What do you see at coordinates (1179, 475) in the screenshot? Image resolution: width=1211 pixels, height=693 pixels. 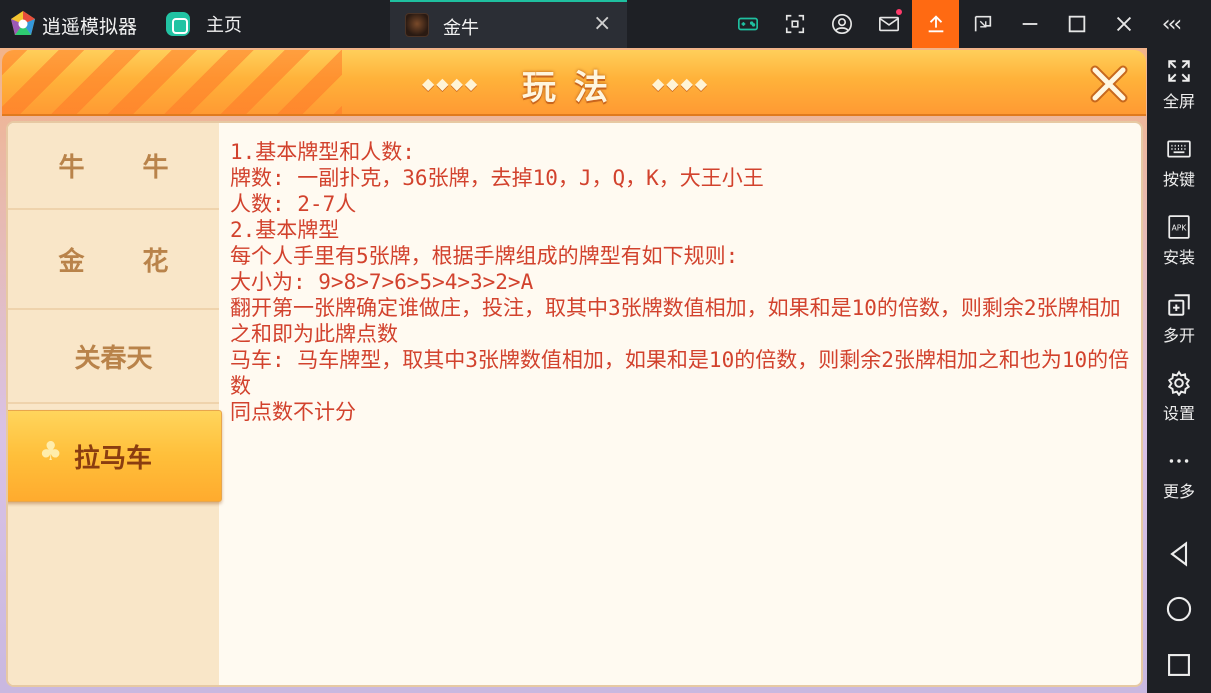 I see `sidebar-item-more: 更多` at bounding box center [1179, 475].